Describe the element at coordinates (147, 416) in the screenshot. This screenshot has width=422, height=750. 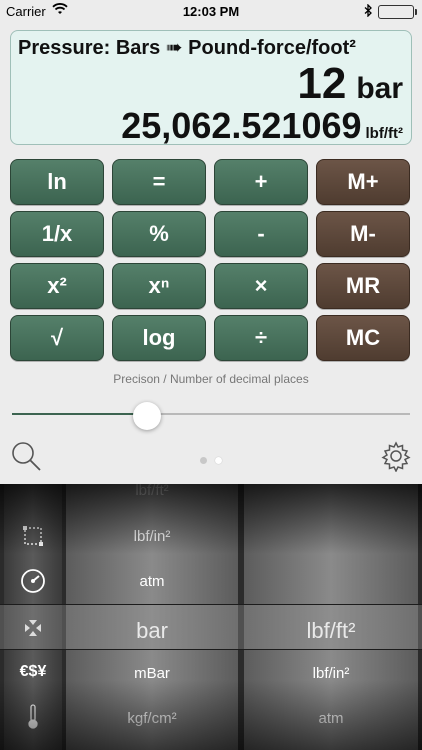
I see `slider-thumb` at that location.